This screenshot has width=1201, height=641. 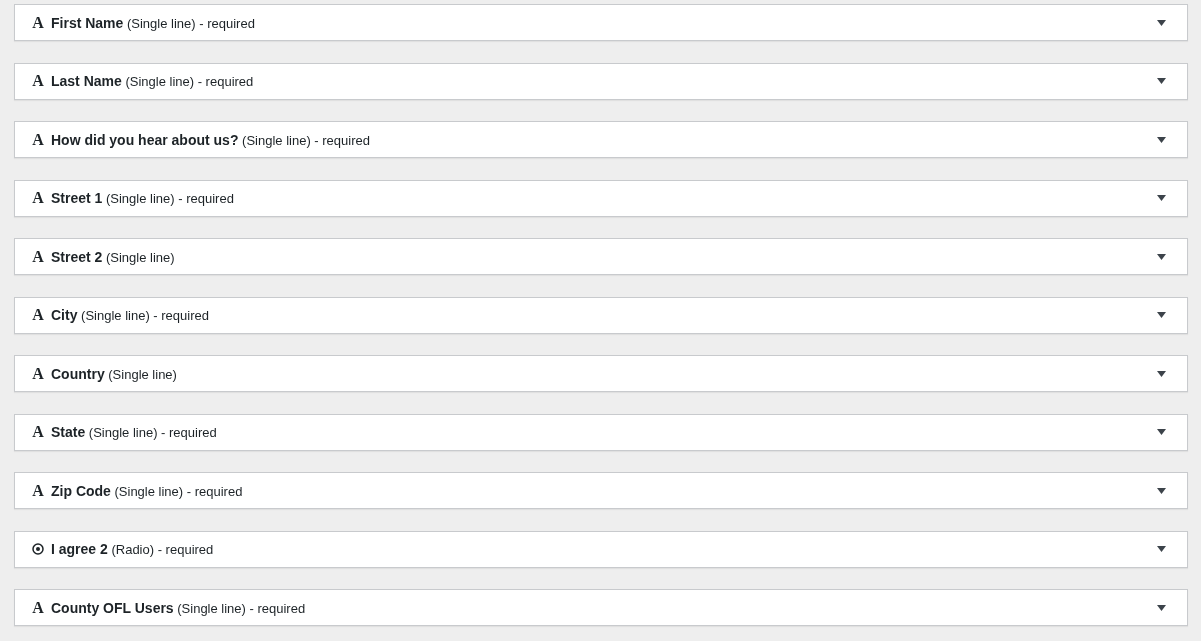 What do you see at coordinates (601, 490) in the screenshot?
I see `field-panel: A Zip Code (Single line) - required` at bounding box center [601, 490].